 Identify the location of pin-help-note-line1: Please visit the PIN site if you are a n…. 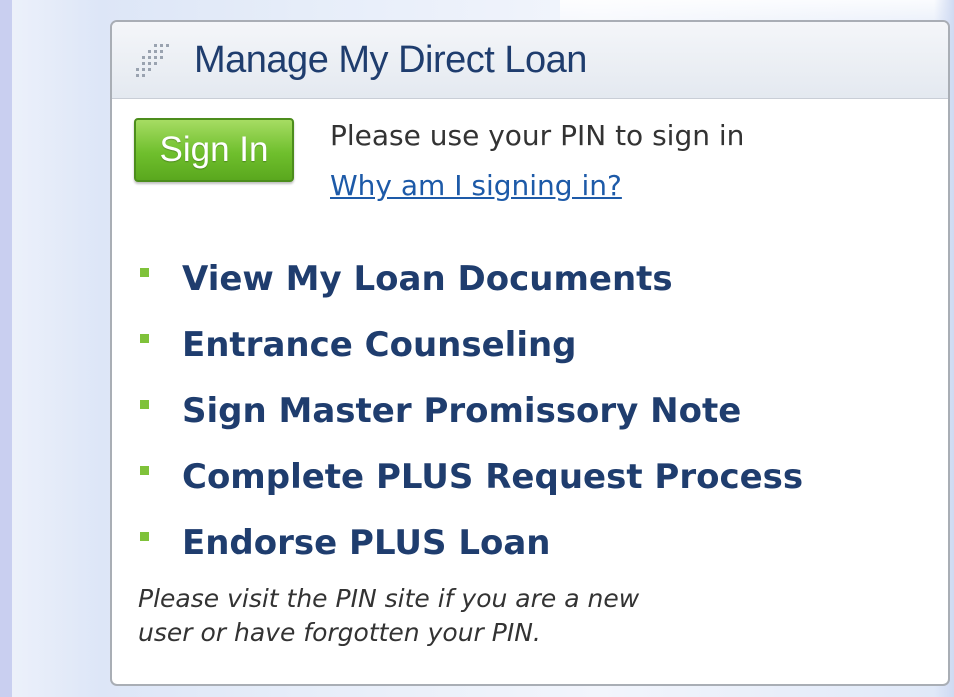
(389, 598).